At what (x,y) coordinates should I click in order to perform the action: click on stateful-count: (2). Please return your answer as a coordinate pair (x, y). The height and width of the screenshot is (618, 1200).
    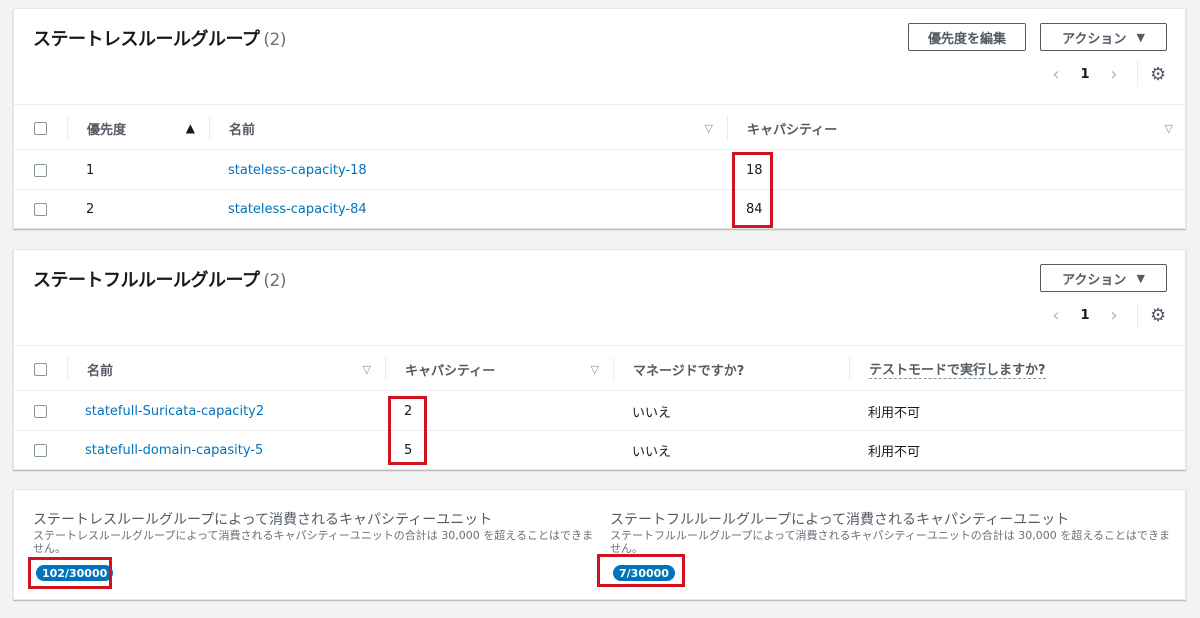
    Looking at the image, I should click on (275, 281).